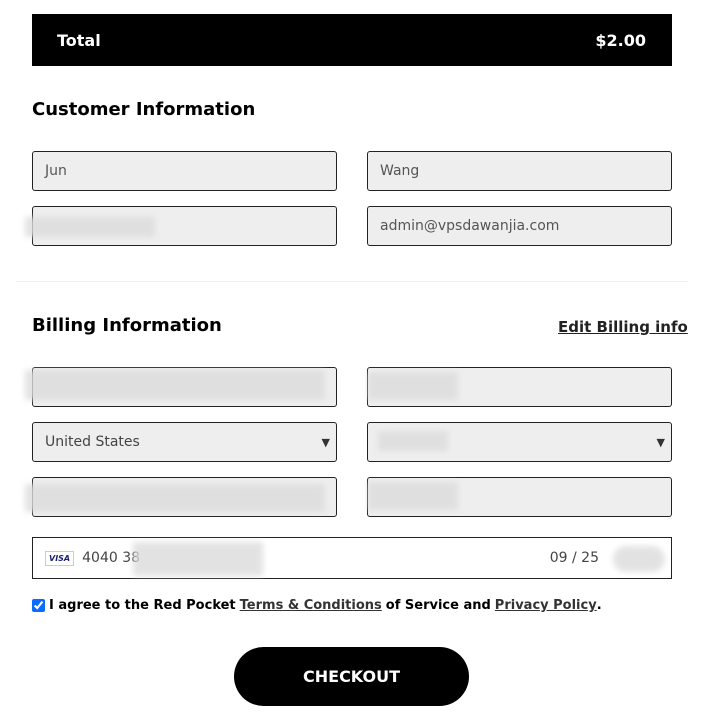 This screenshot has height=712, width=714. What do you see at coordinates (181, 226) in the screenshot?
I see `phone-field` at bounding box center [181, 226].